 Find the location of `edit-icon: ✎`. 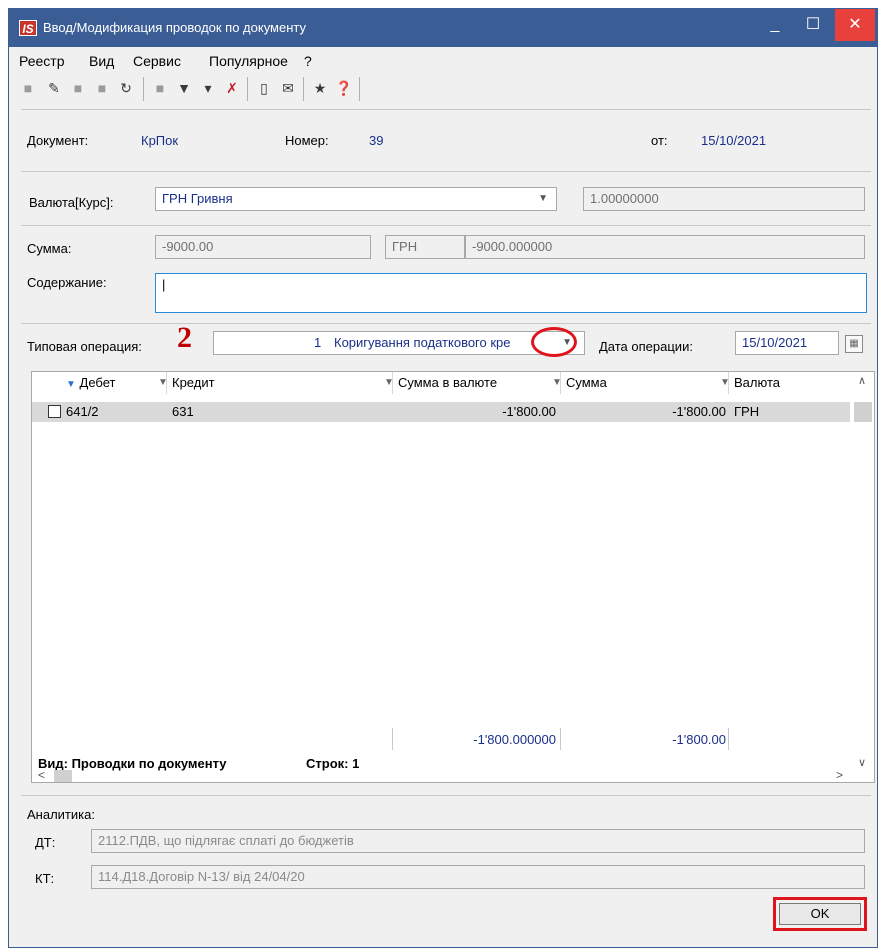

edit-icon: ✎ is located at coordinates (54, 88).